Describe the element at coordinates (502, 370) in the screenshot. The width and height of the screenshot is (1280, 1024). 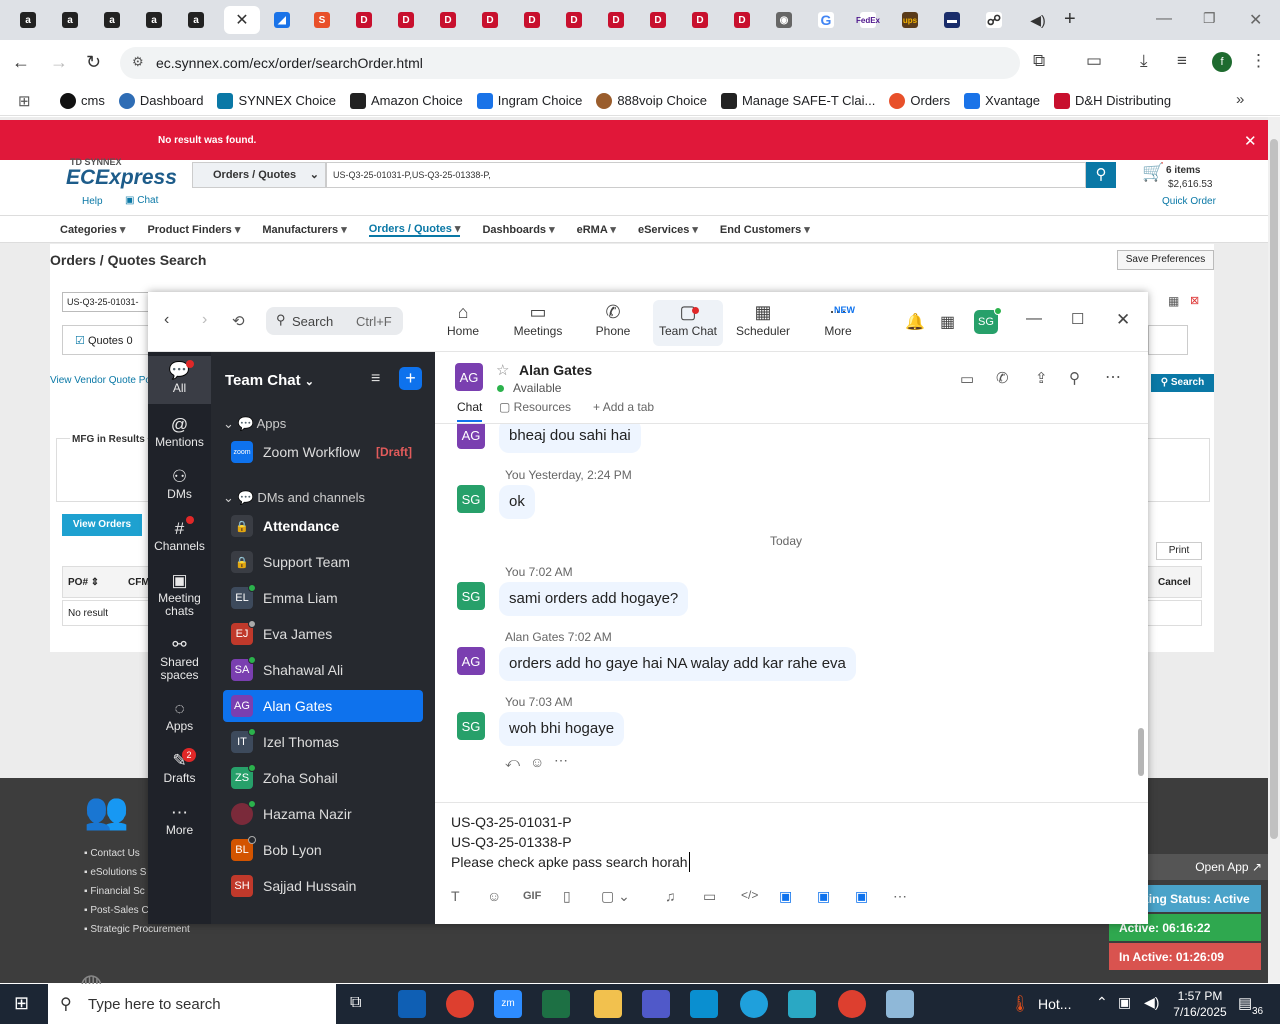
I see `star-icon: ☆` at that location.